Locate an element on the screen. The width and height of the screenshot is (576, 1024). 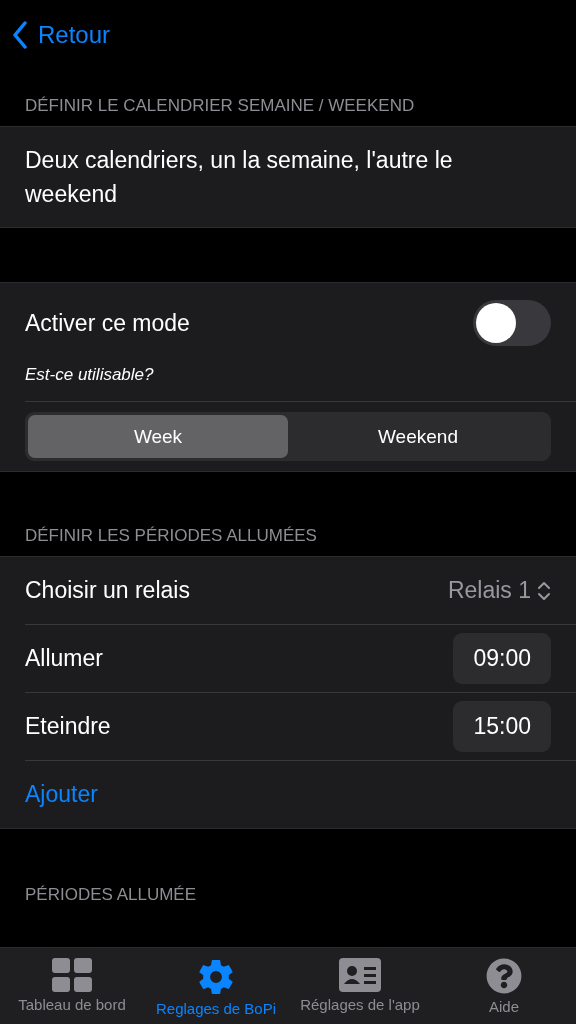
add-link: Ajouter is located at coordinates (61, 794).